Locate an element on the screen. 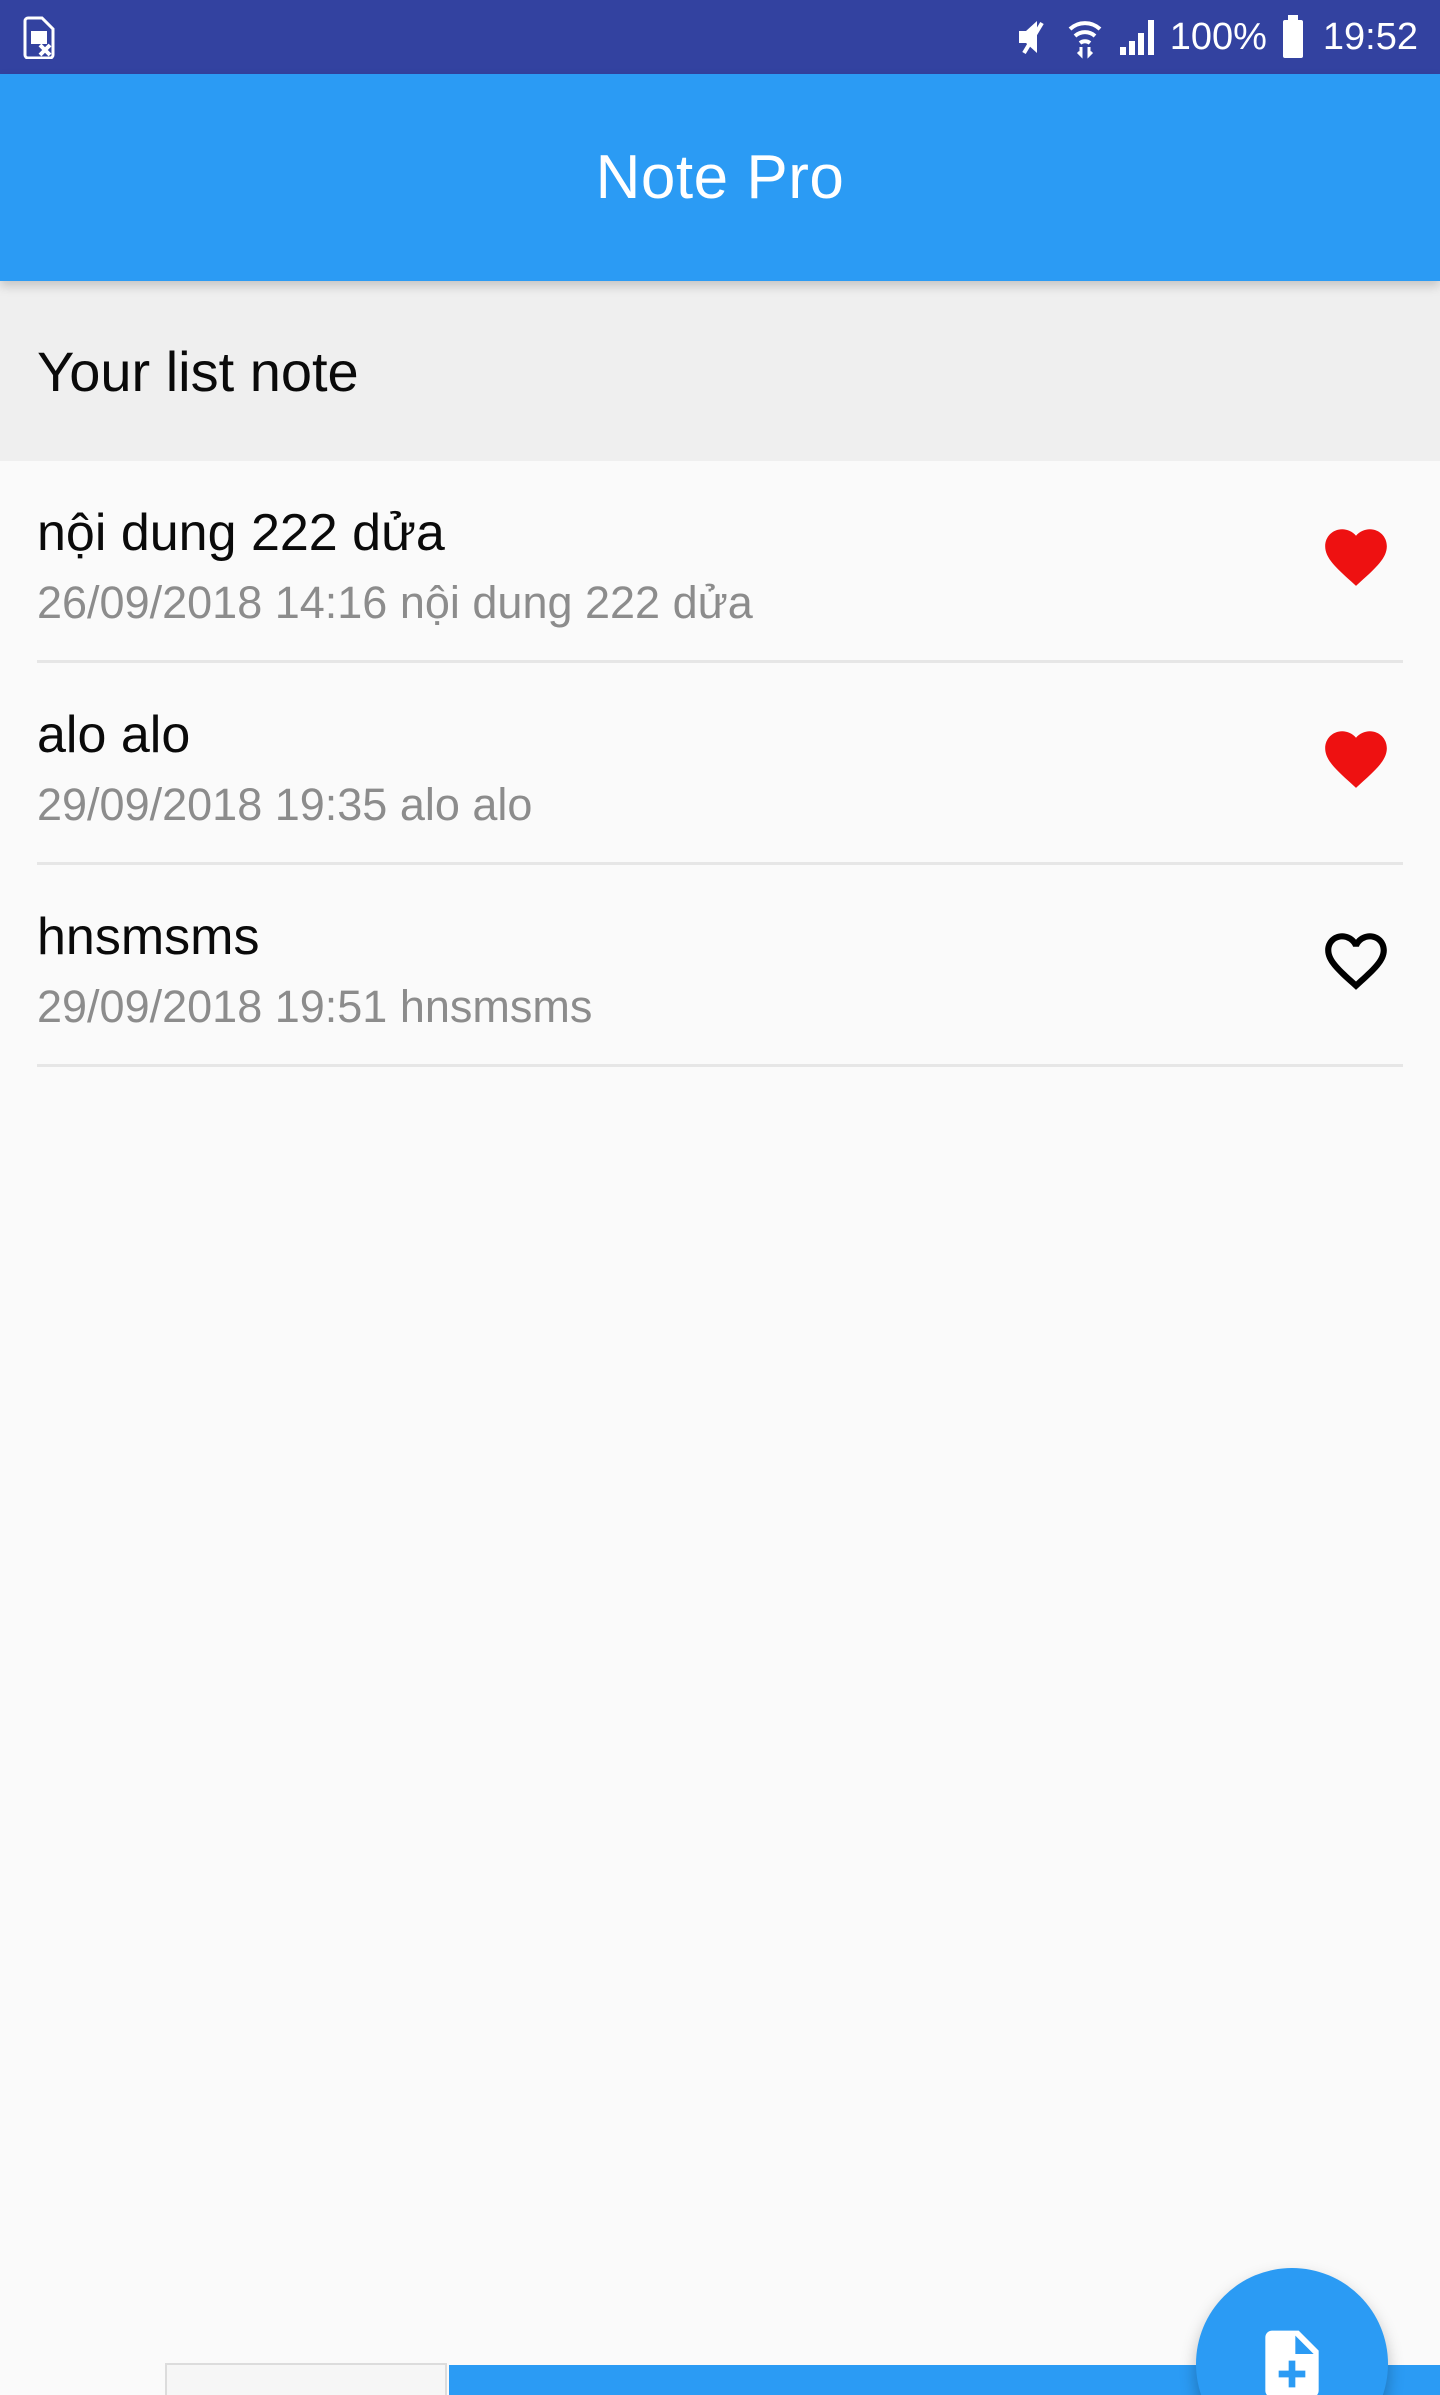  list-item: alo alo 29/09/2018 19:35 alo alo is located at coordinates (720, 764).